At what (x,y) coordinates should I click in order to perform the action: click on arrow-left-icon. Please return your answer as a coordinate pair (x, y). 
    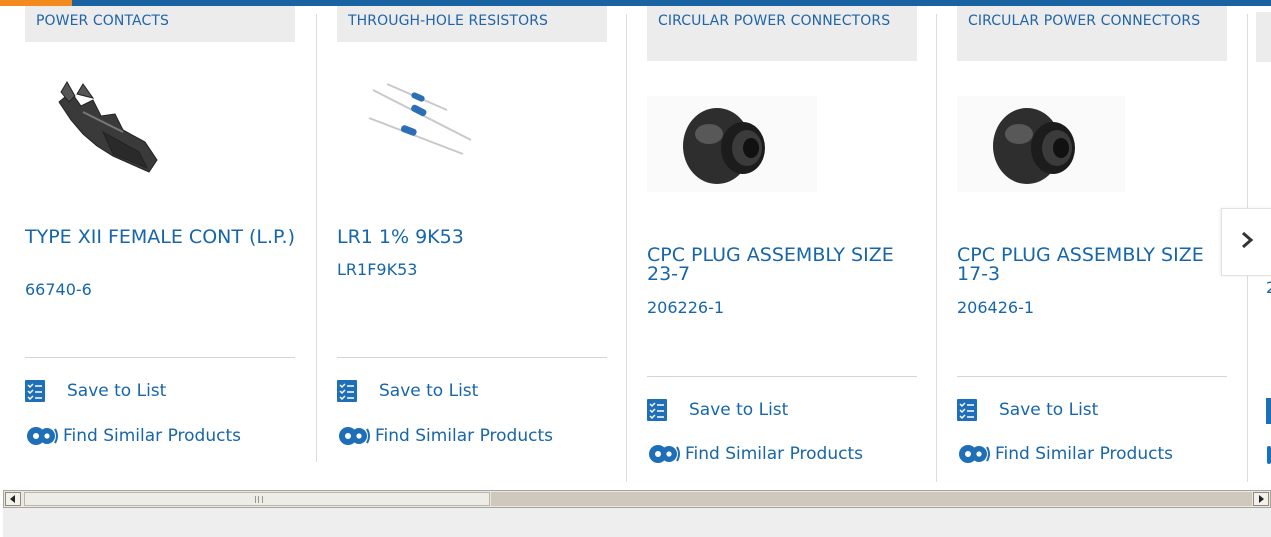
    Looking at the image, I should click on (12, 499).